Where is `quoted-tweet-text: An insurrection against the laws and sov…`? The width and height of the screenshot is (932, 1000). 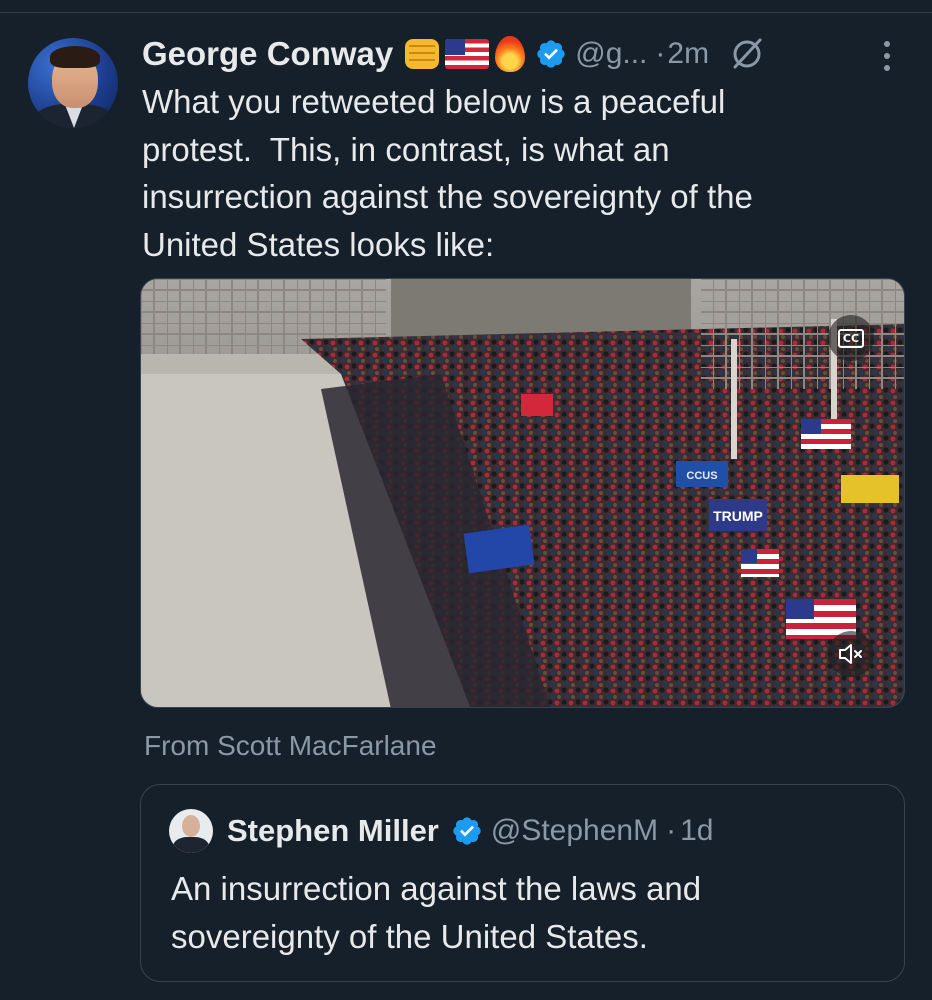 quoted-tweet-text: An insurrection against the laws and sov… is located at coordinates (531, 913).